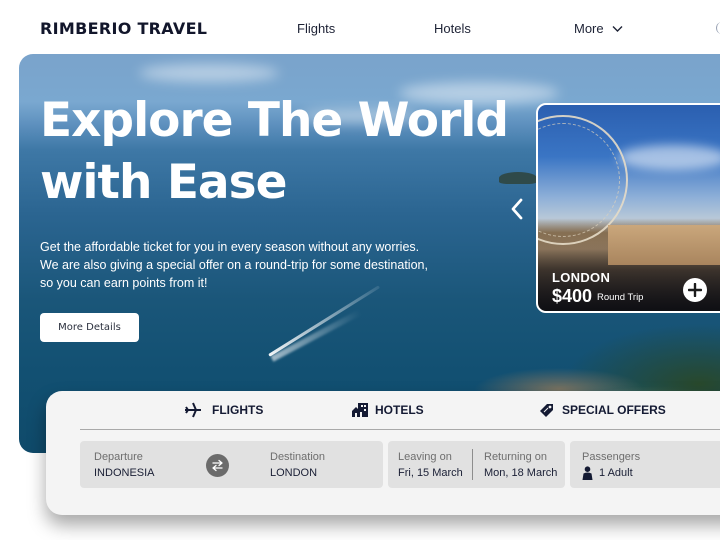 This screenshot has width=720, height=540. I want to click on add-destination-button, so click(695, 290).